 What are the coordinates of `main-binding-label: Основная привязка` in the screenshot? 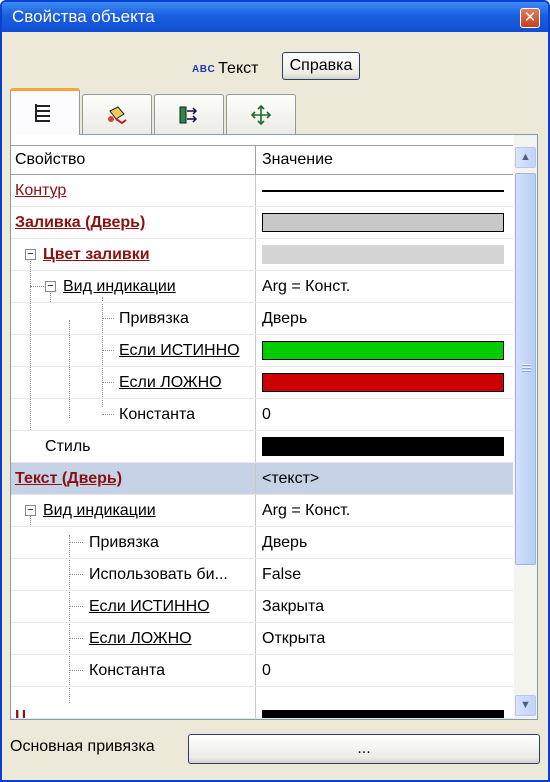 It's located at (82, 746).